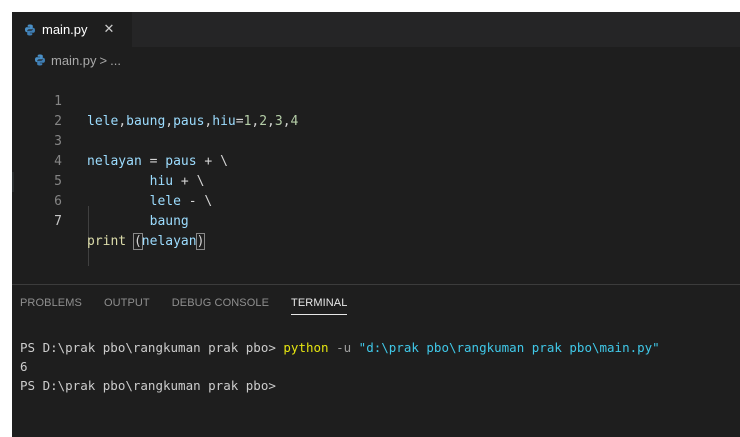 The height and width of the screenshot is (437, 740). Describe the element at coordinates (376, 140) in the screenshot. I see `code-line: 3 nelayan = paus + \` at that location.